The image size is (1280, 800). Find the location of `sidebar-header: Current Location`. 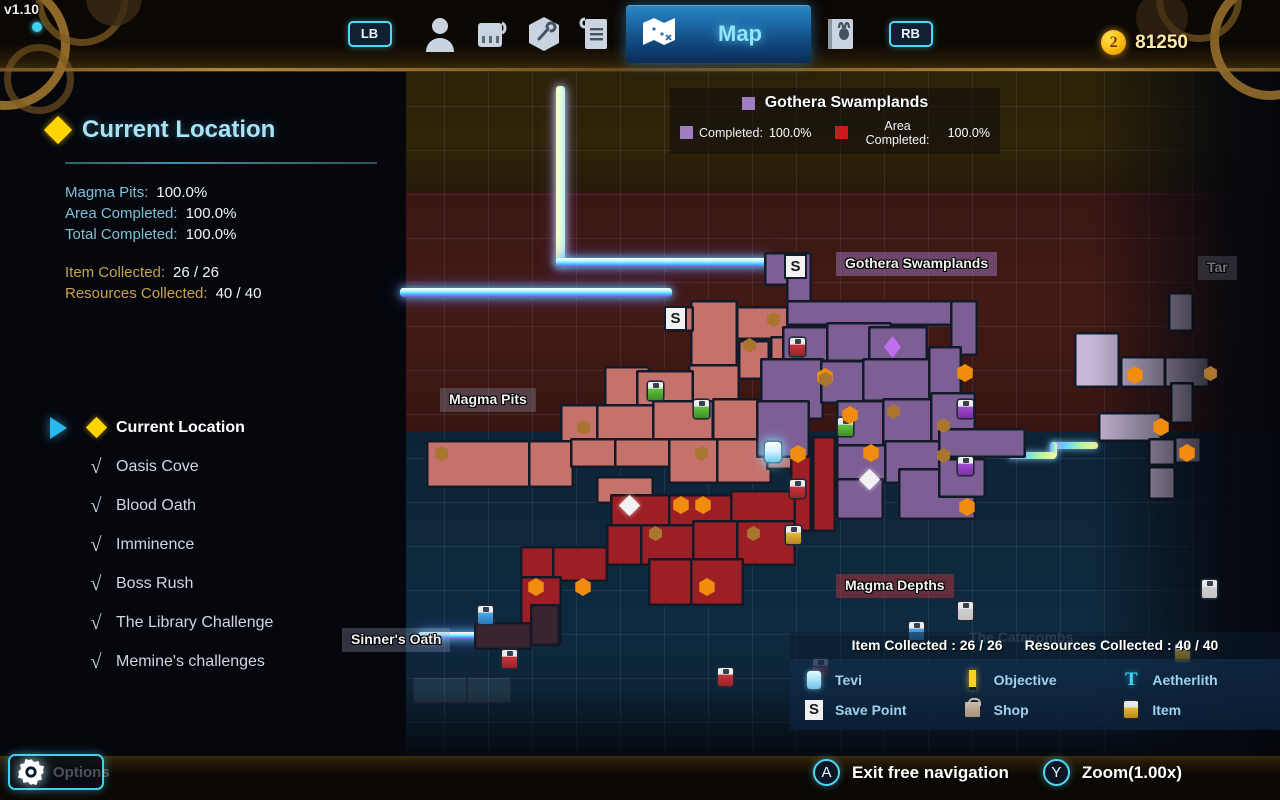

sidebar-header: Current Location is located at coordinates (159, 130).